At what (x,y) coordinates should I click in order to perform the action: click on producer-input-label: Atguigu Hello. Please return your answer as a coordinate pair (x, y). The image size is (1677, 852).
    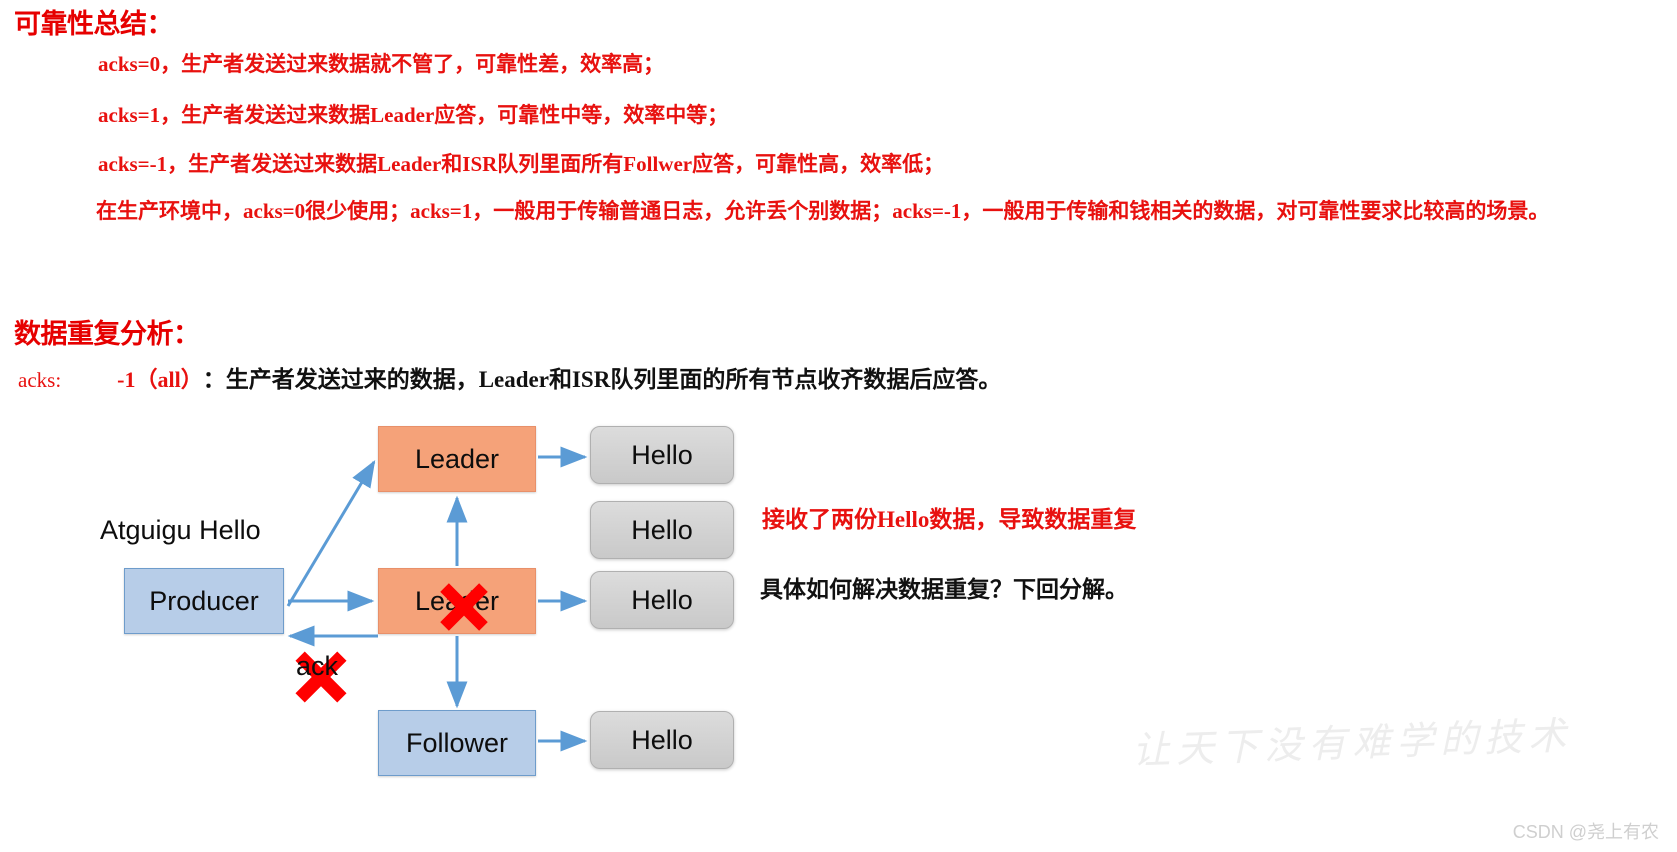
    Looking at the image, I should click on (180, 530).